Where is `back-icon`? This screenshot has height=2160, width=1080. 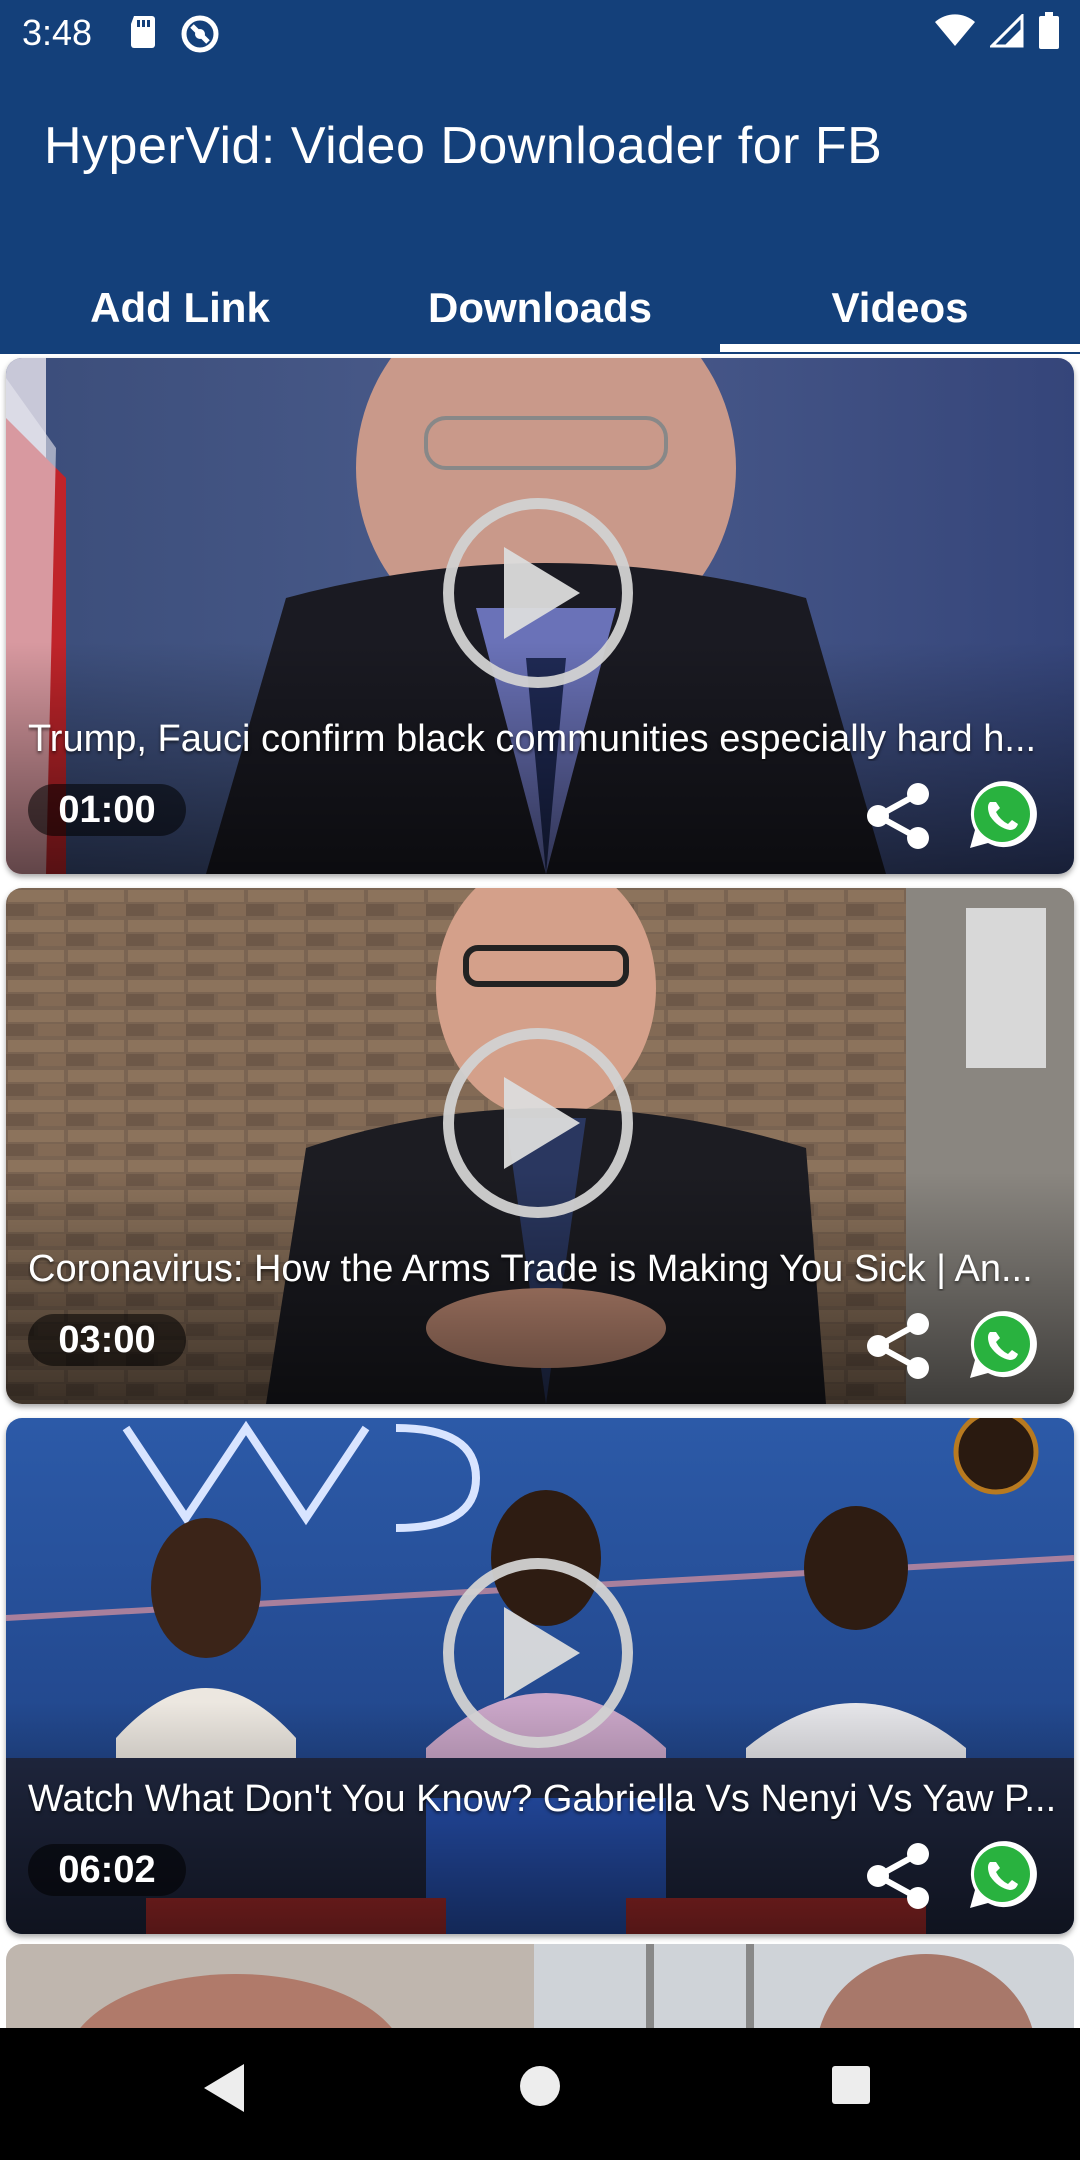
back-icon is located at coordinates (224, 2090).